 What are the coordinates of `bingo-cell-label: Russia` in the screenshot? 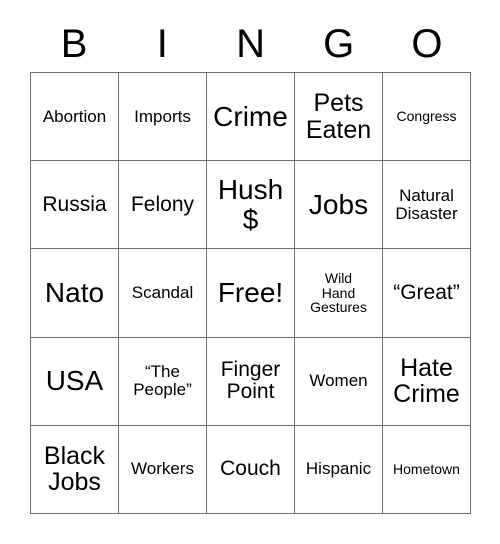 It's located at (74, 204).